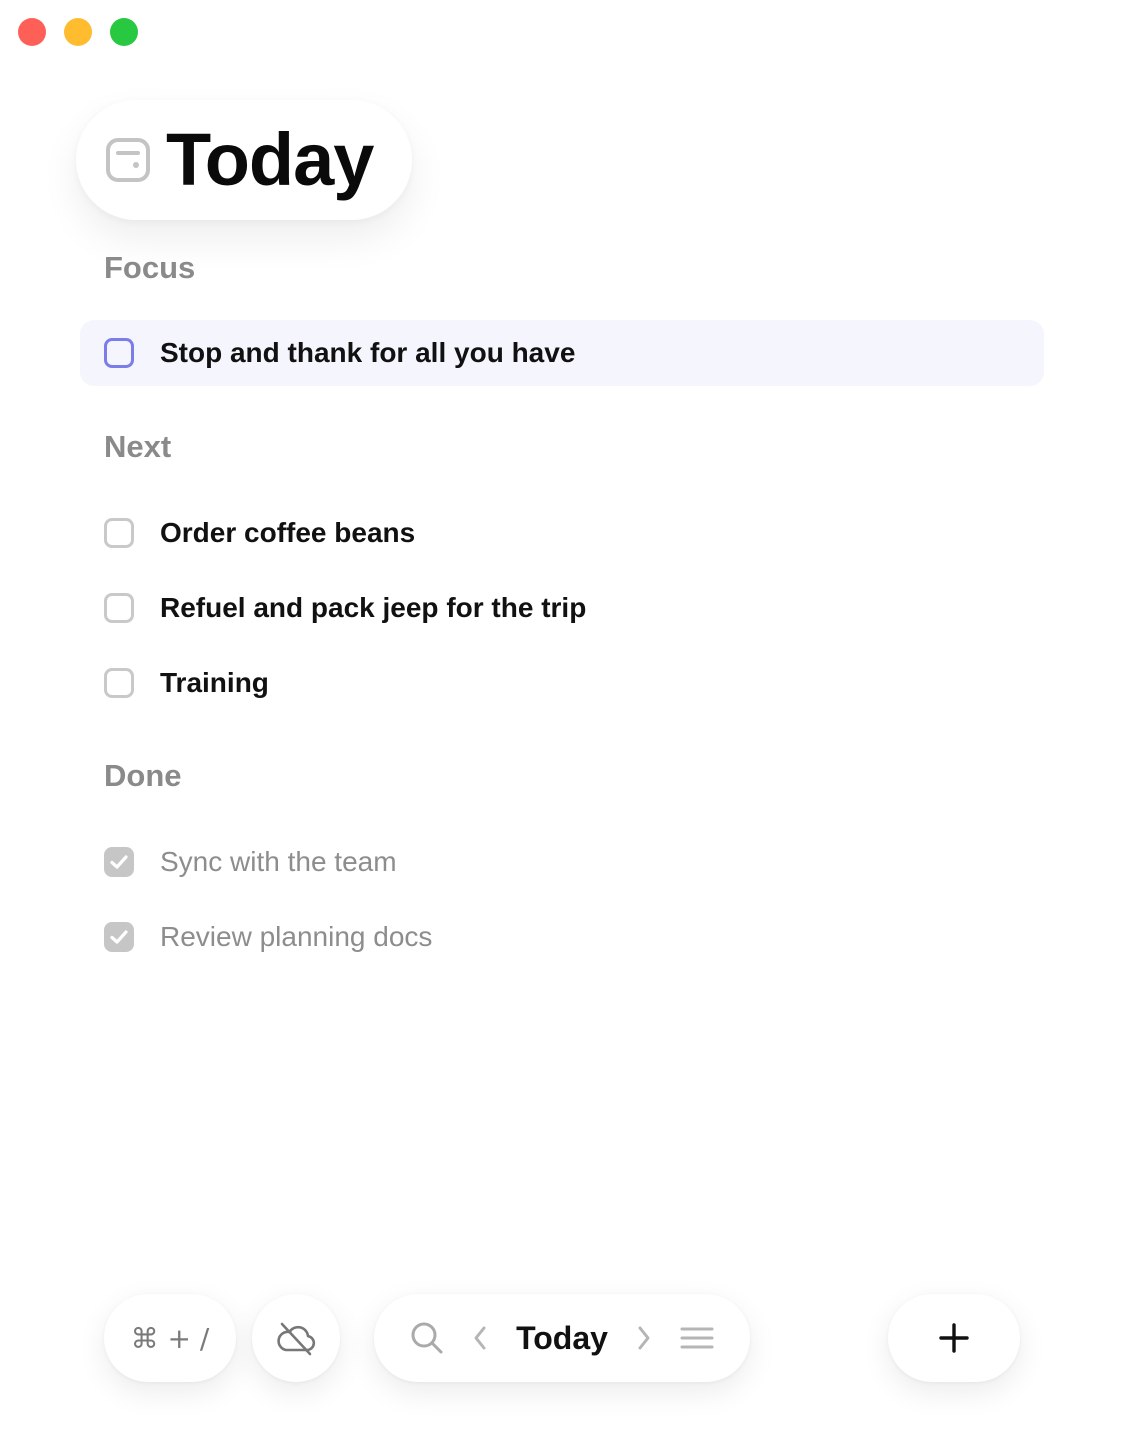  Describe the element at coordinates (644, 1338) in the screenshot. I see `chevron-right-icon` at that location.